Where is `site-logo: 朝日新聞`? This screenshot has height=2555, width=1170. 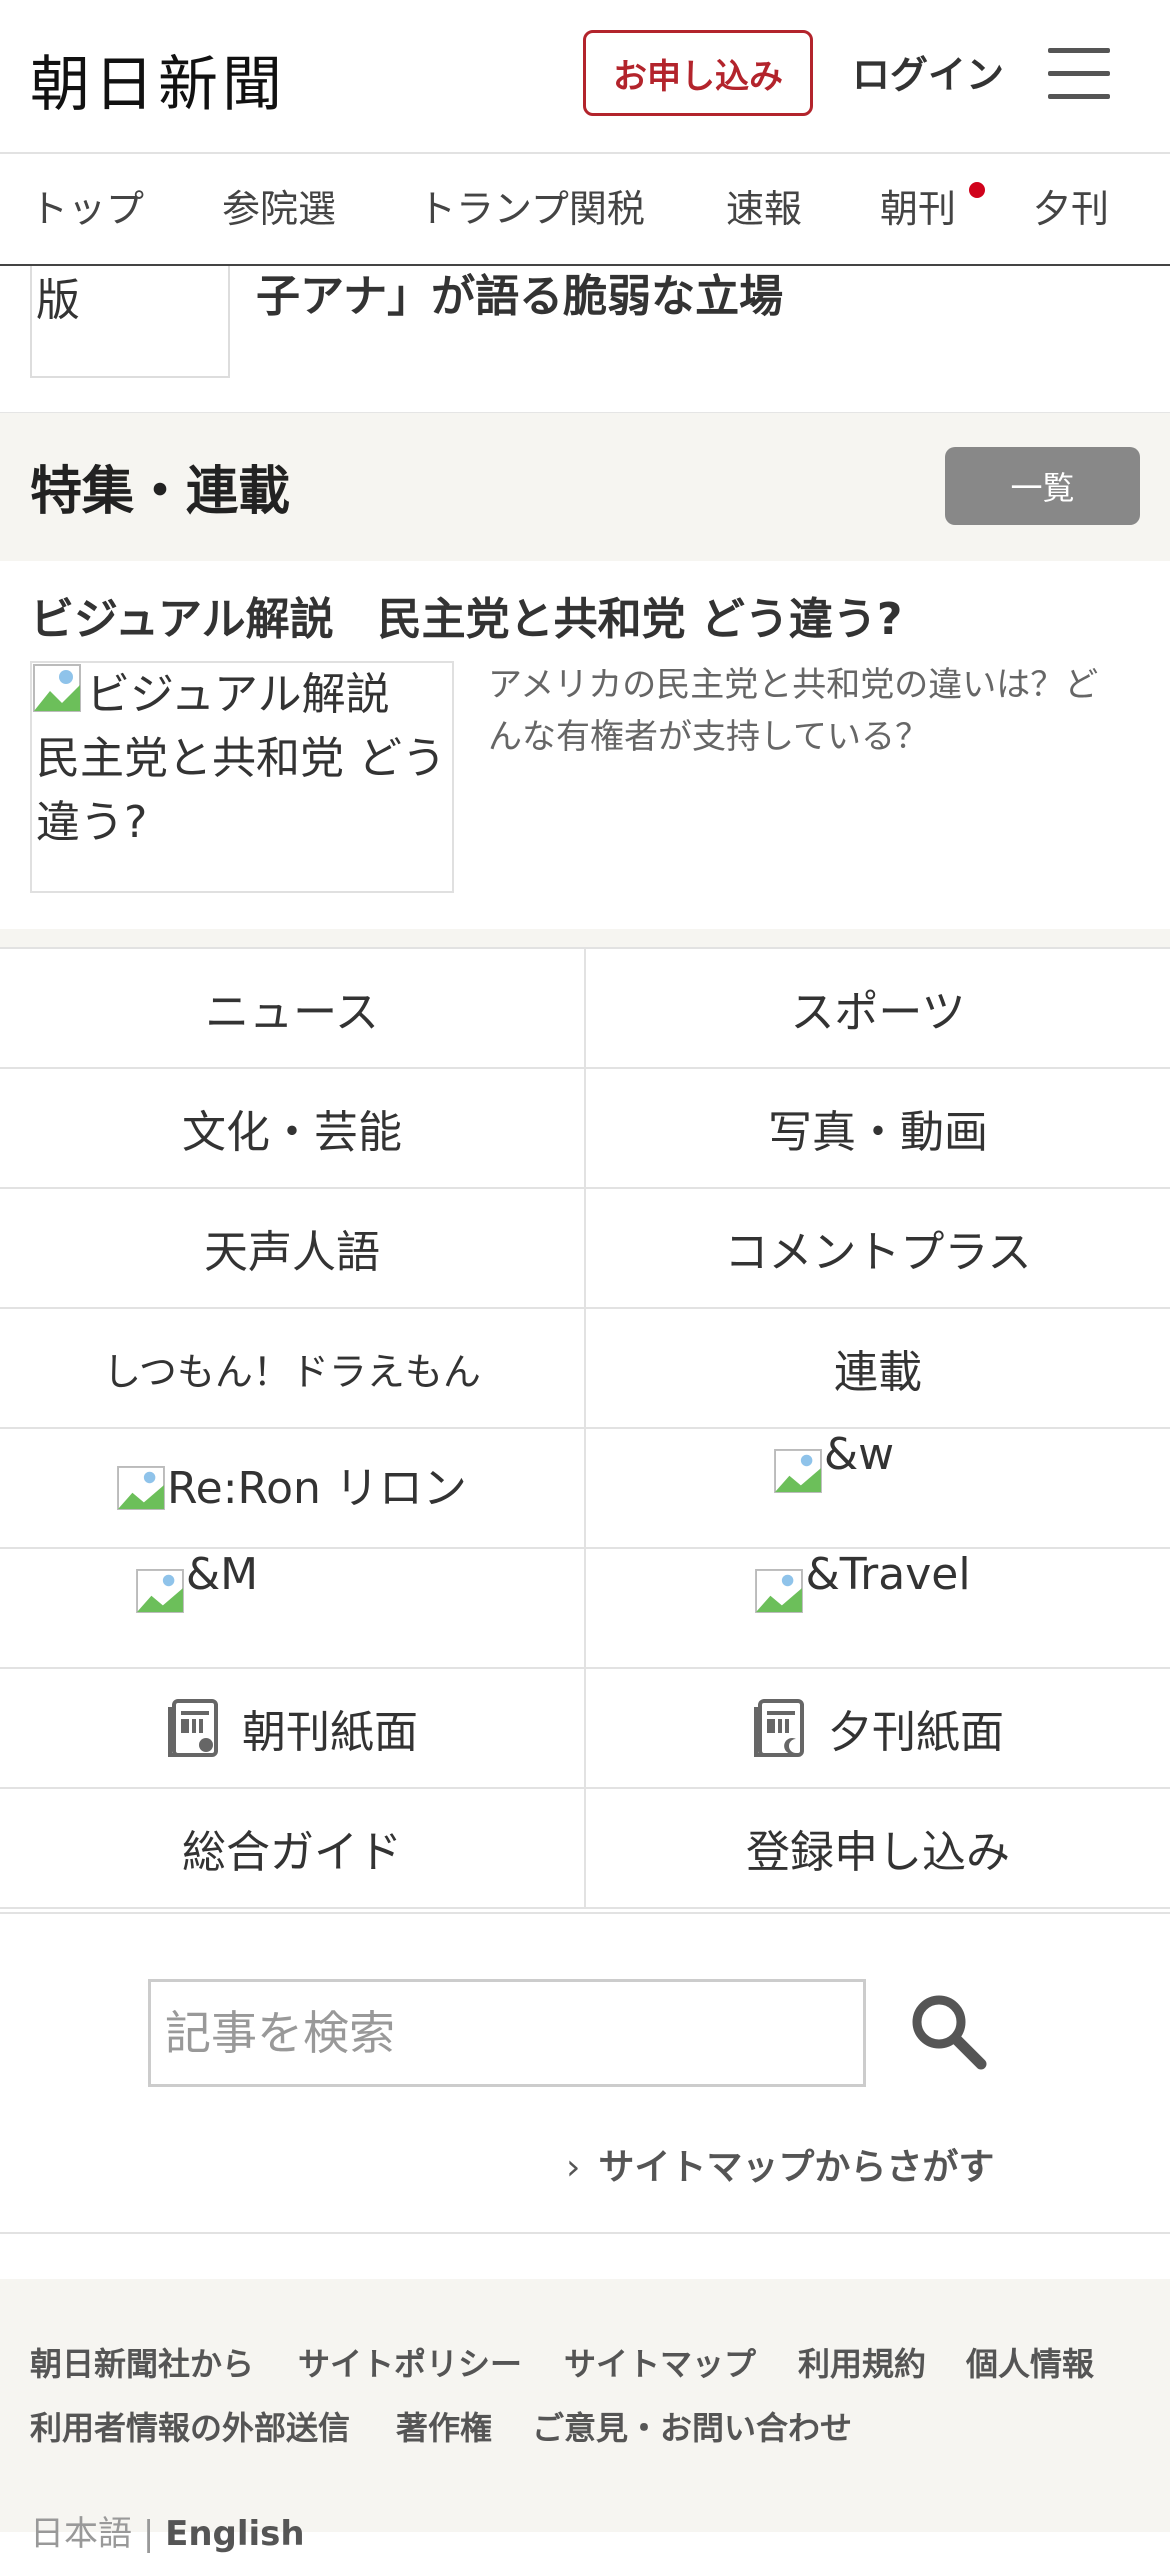 site-logo: 朝日新聞 is located at coordinates (158, 79).